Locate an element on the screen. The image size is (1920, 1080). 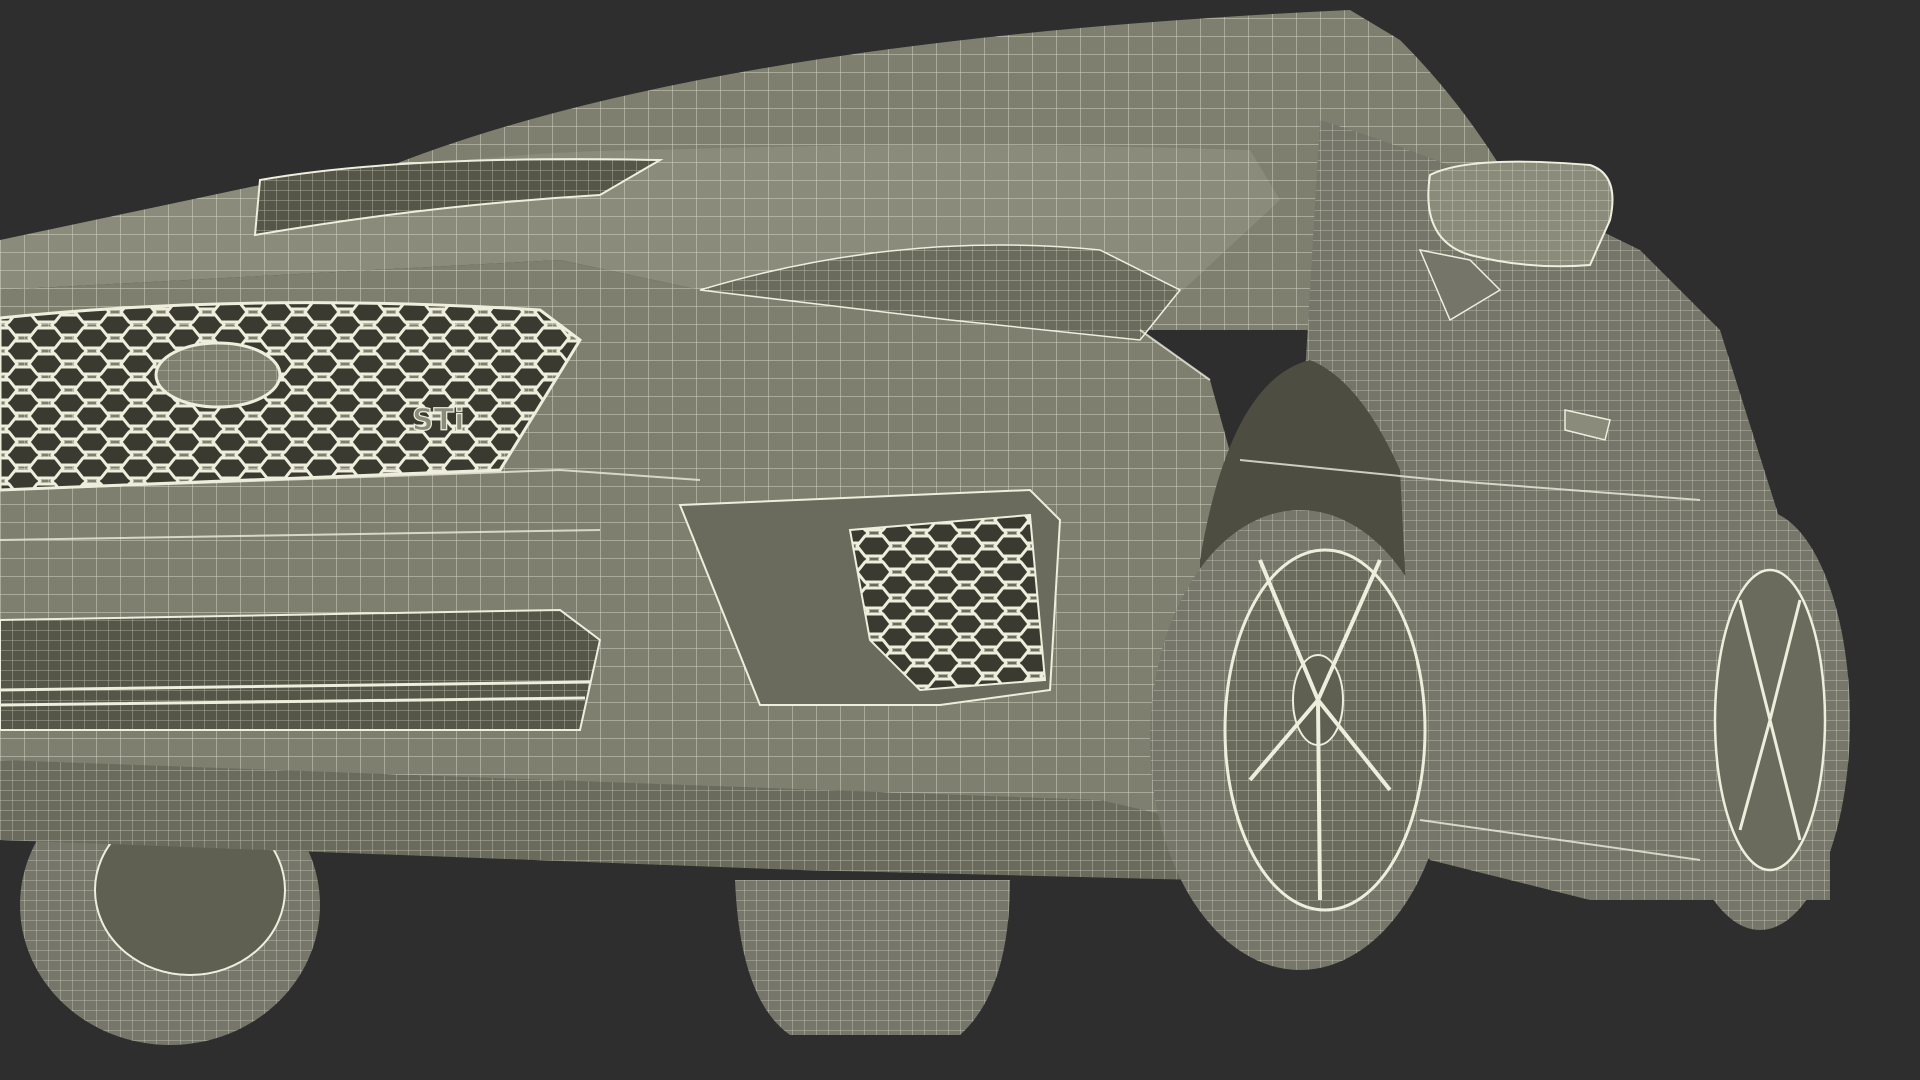
lower-intake is located at coordinates (301, 669).